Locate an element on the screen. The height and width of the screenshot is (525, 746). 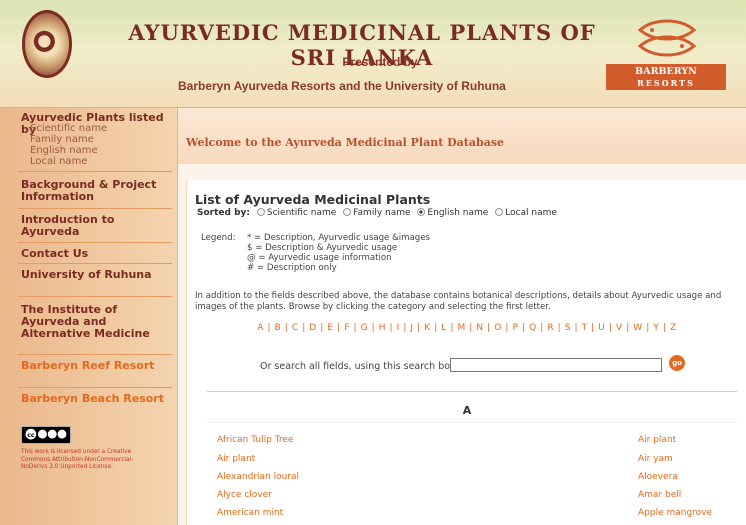
plant-link: Apple mangrove is located at coordinates (675, 513).